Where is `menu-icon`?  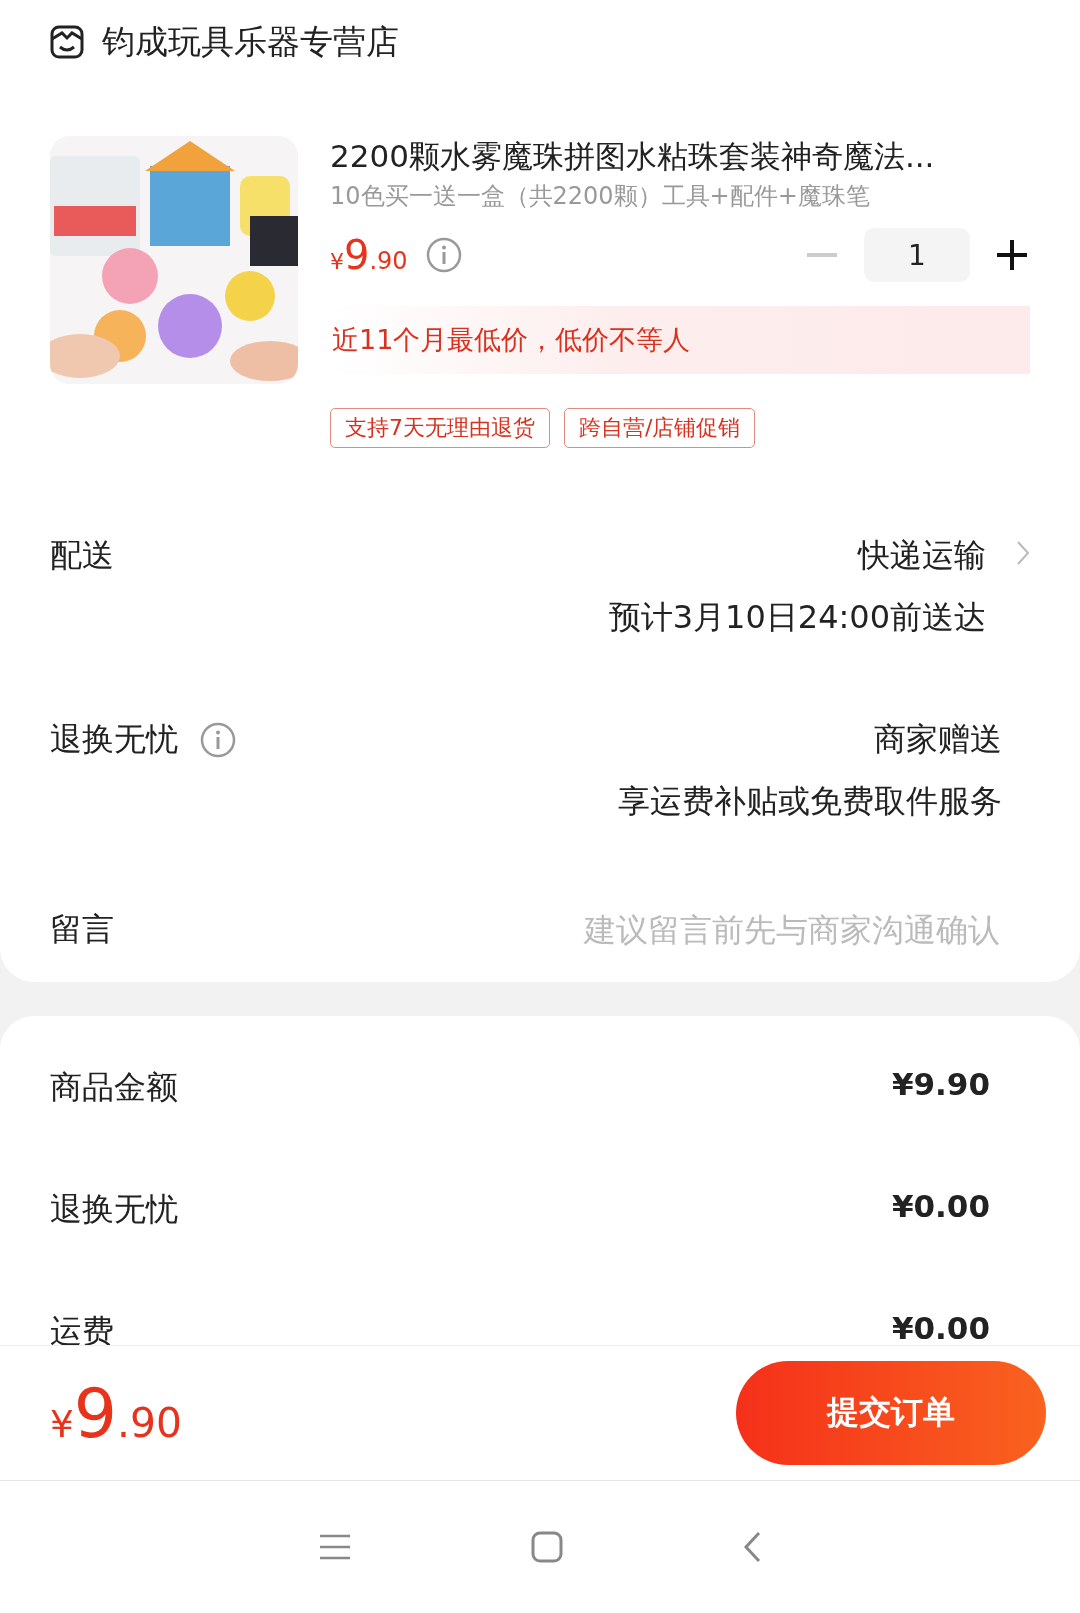
menu-icon is located at coordinates (335, 1547).